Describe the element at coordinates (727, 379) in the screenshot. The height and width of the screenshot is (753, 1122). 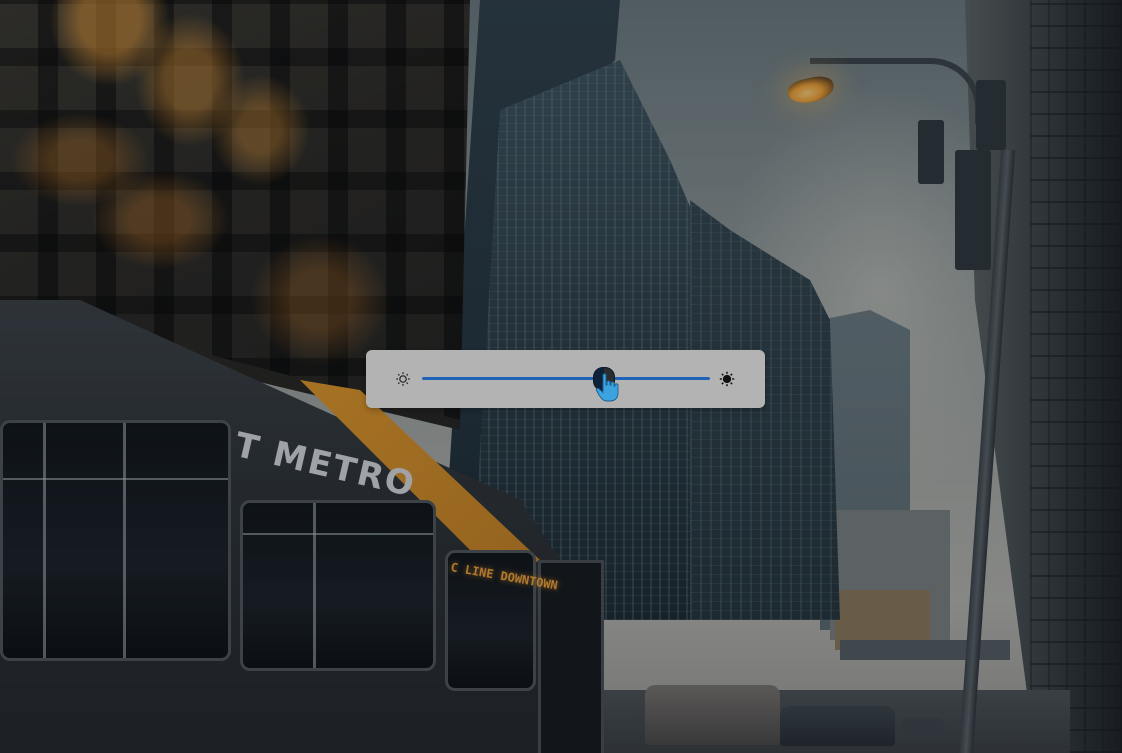
I see `brightness-high-icon` at that location.